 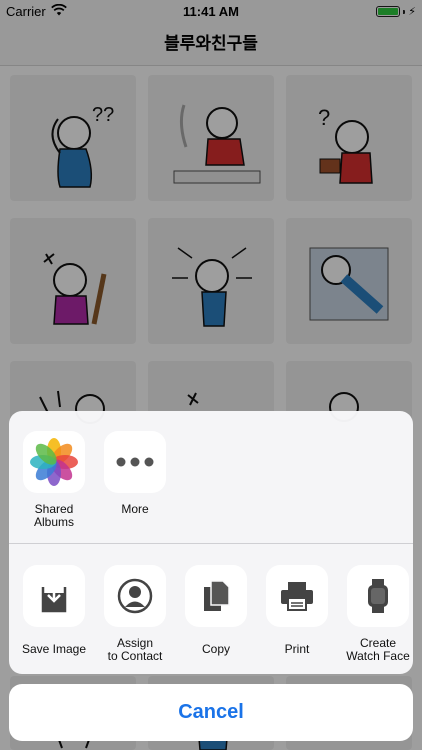 I want to click on cancel-button: Cancel, so click(x=211, y=712).